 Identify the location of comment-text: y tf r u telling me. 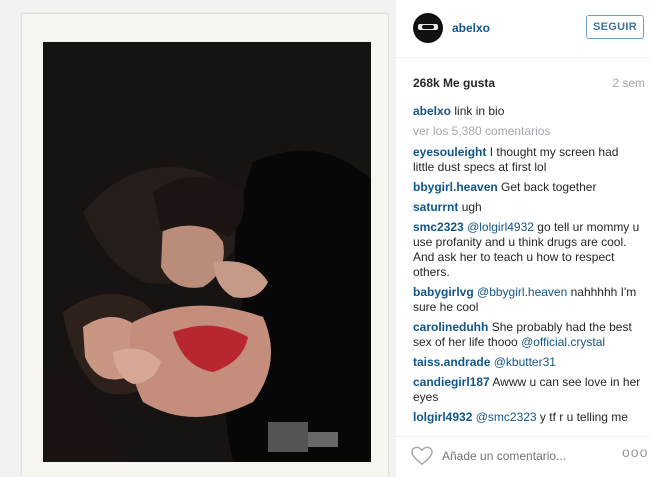
(582, 417).